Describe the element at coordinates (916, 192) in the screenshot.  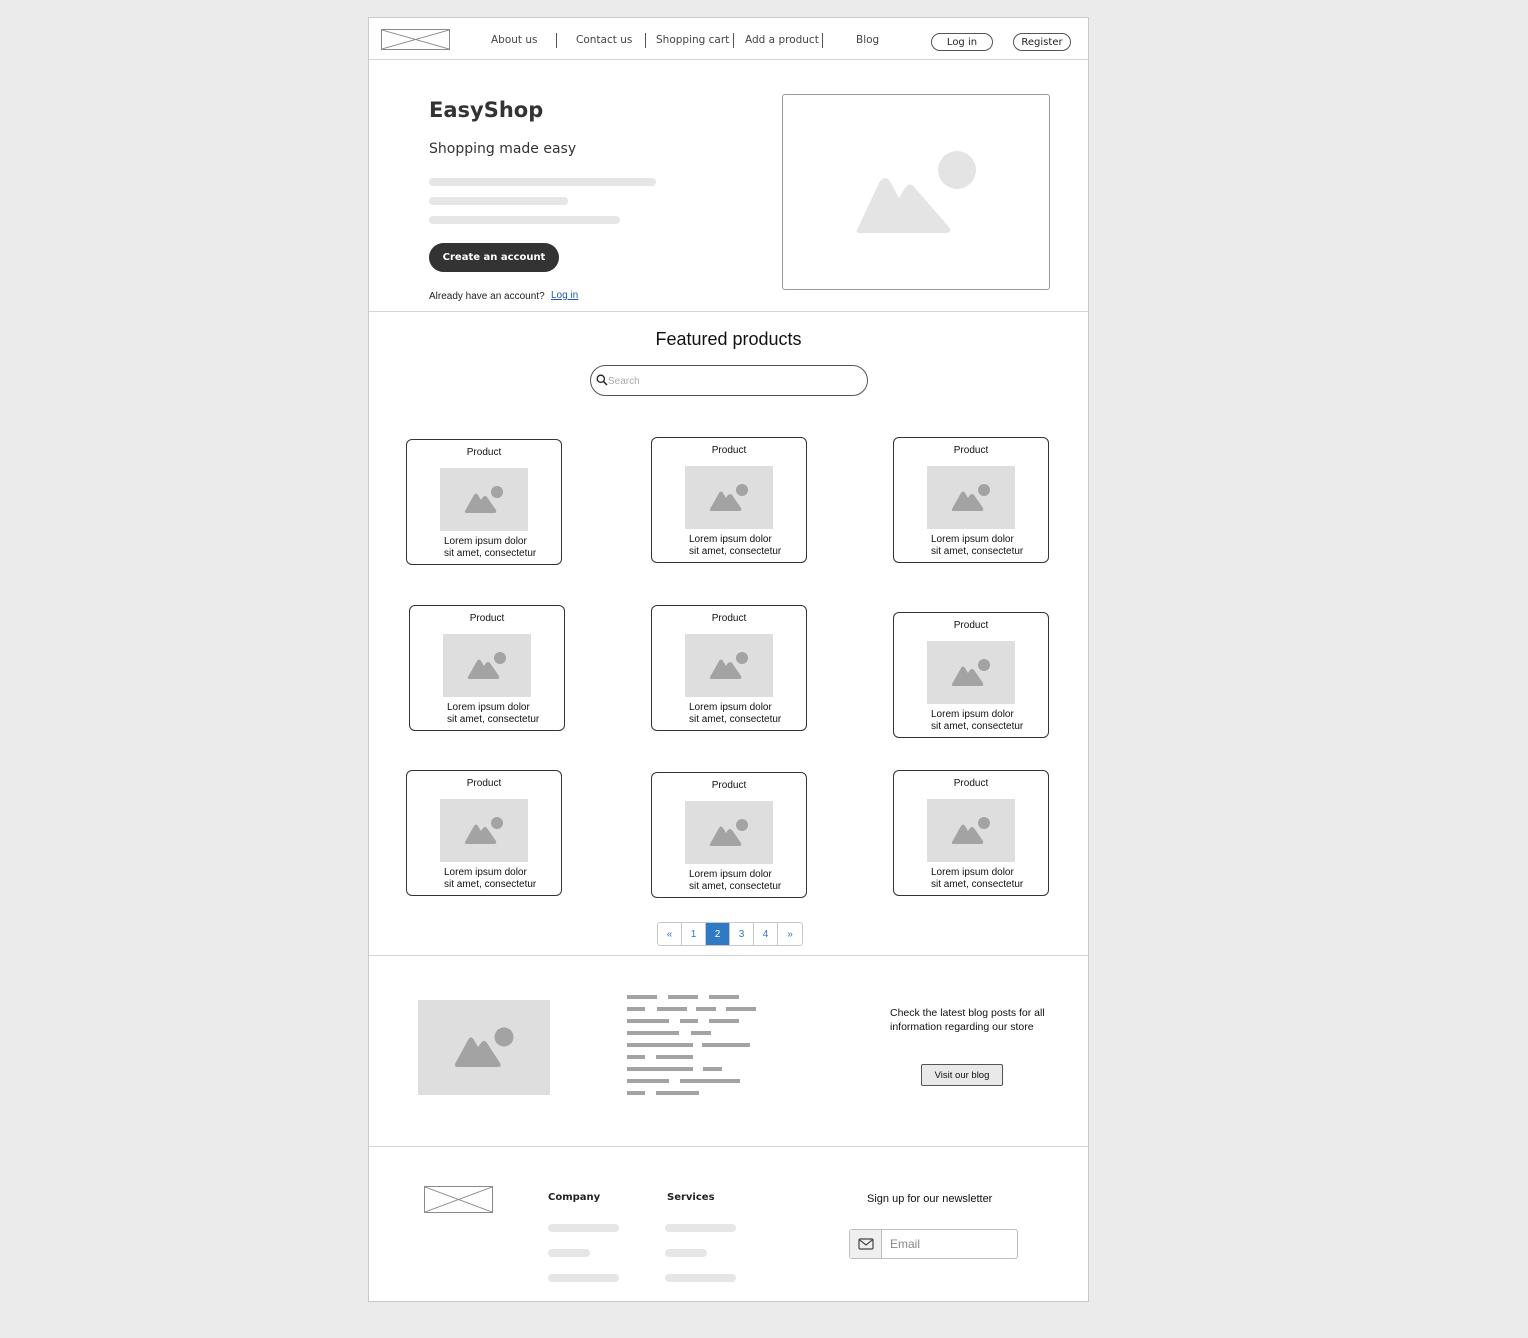
I see `hero-image-placeholder` at that location.